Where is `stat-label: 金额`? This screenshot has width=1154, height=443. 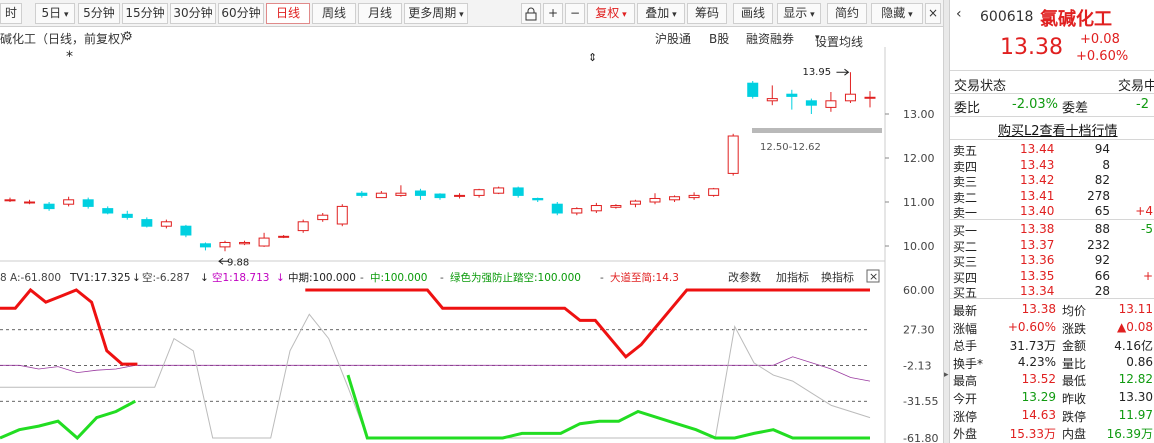 stat-label: 金额 is located at coordinates (1074, 346).